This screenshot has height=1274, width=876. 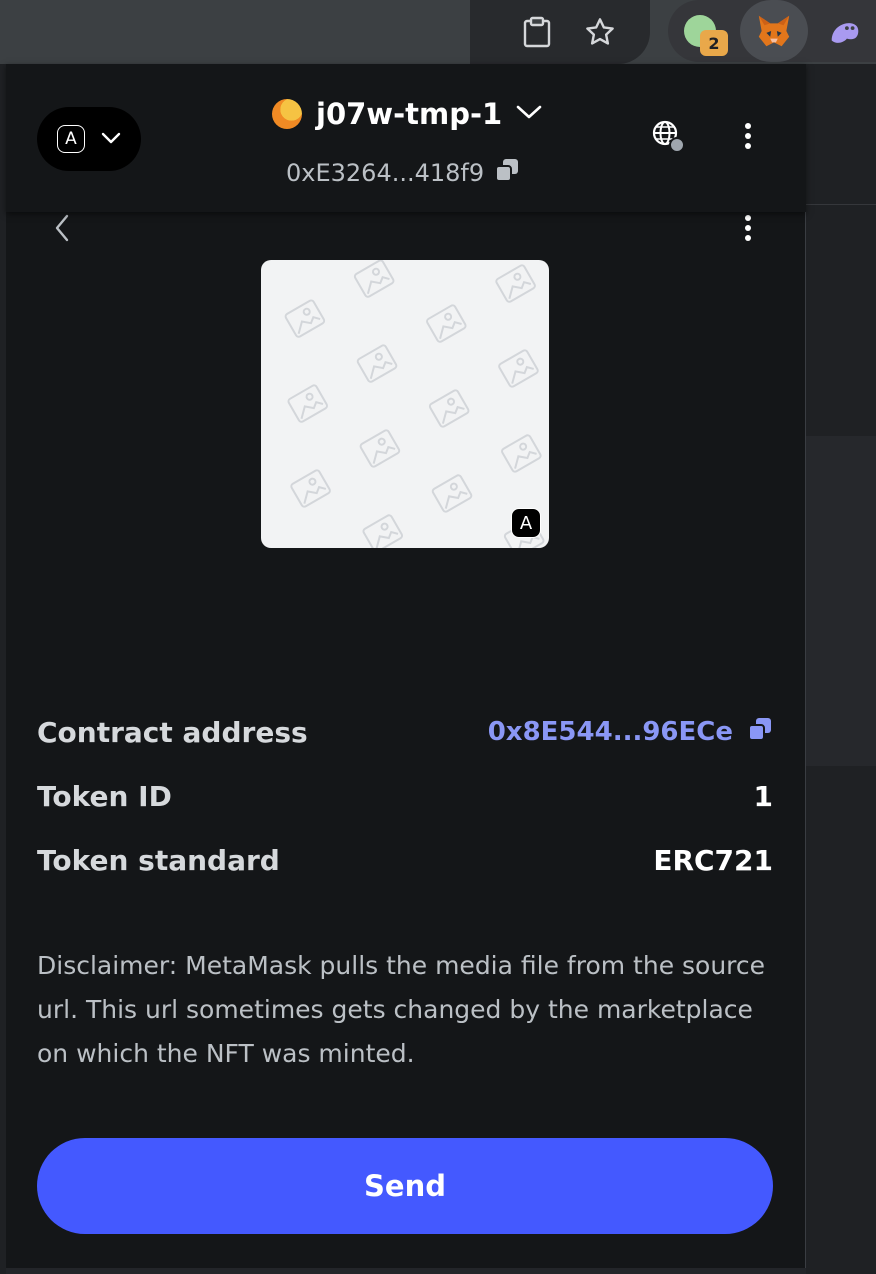 What do you see at coordinates (71, 139) in the screenshot?
I see `network-avatar: A` at bounding box center [71, 139].